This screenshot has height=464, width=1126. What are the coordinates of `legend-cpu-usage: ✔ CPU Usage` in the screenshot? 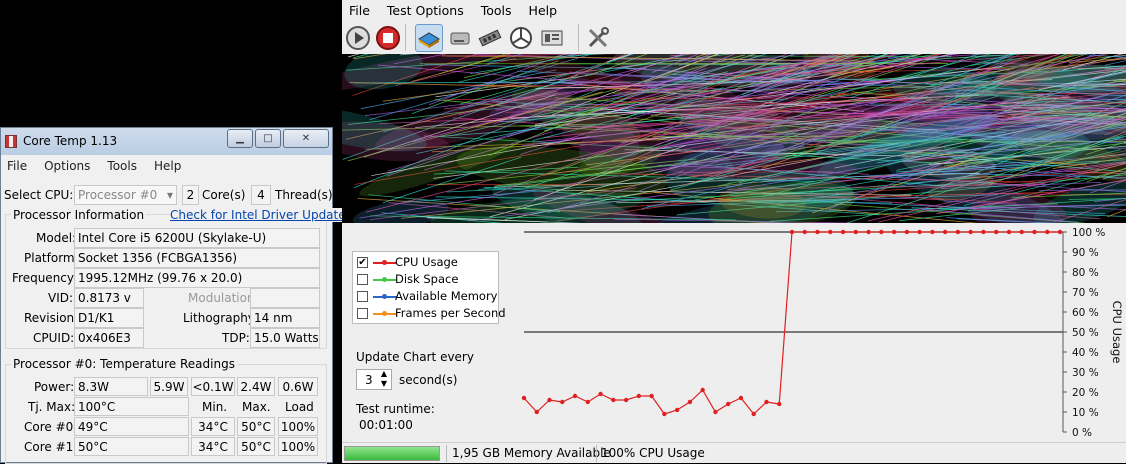 It's located at (427, 263).